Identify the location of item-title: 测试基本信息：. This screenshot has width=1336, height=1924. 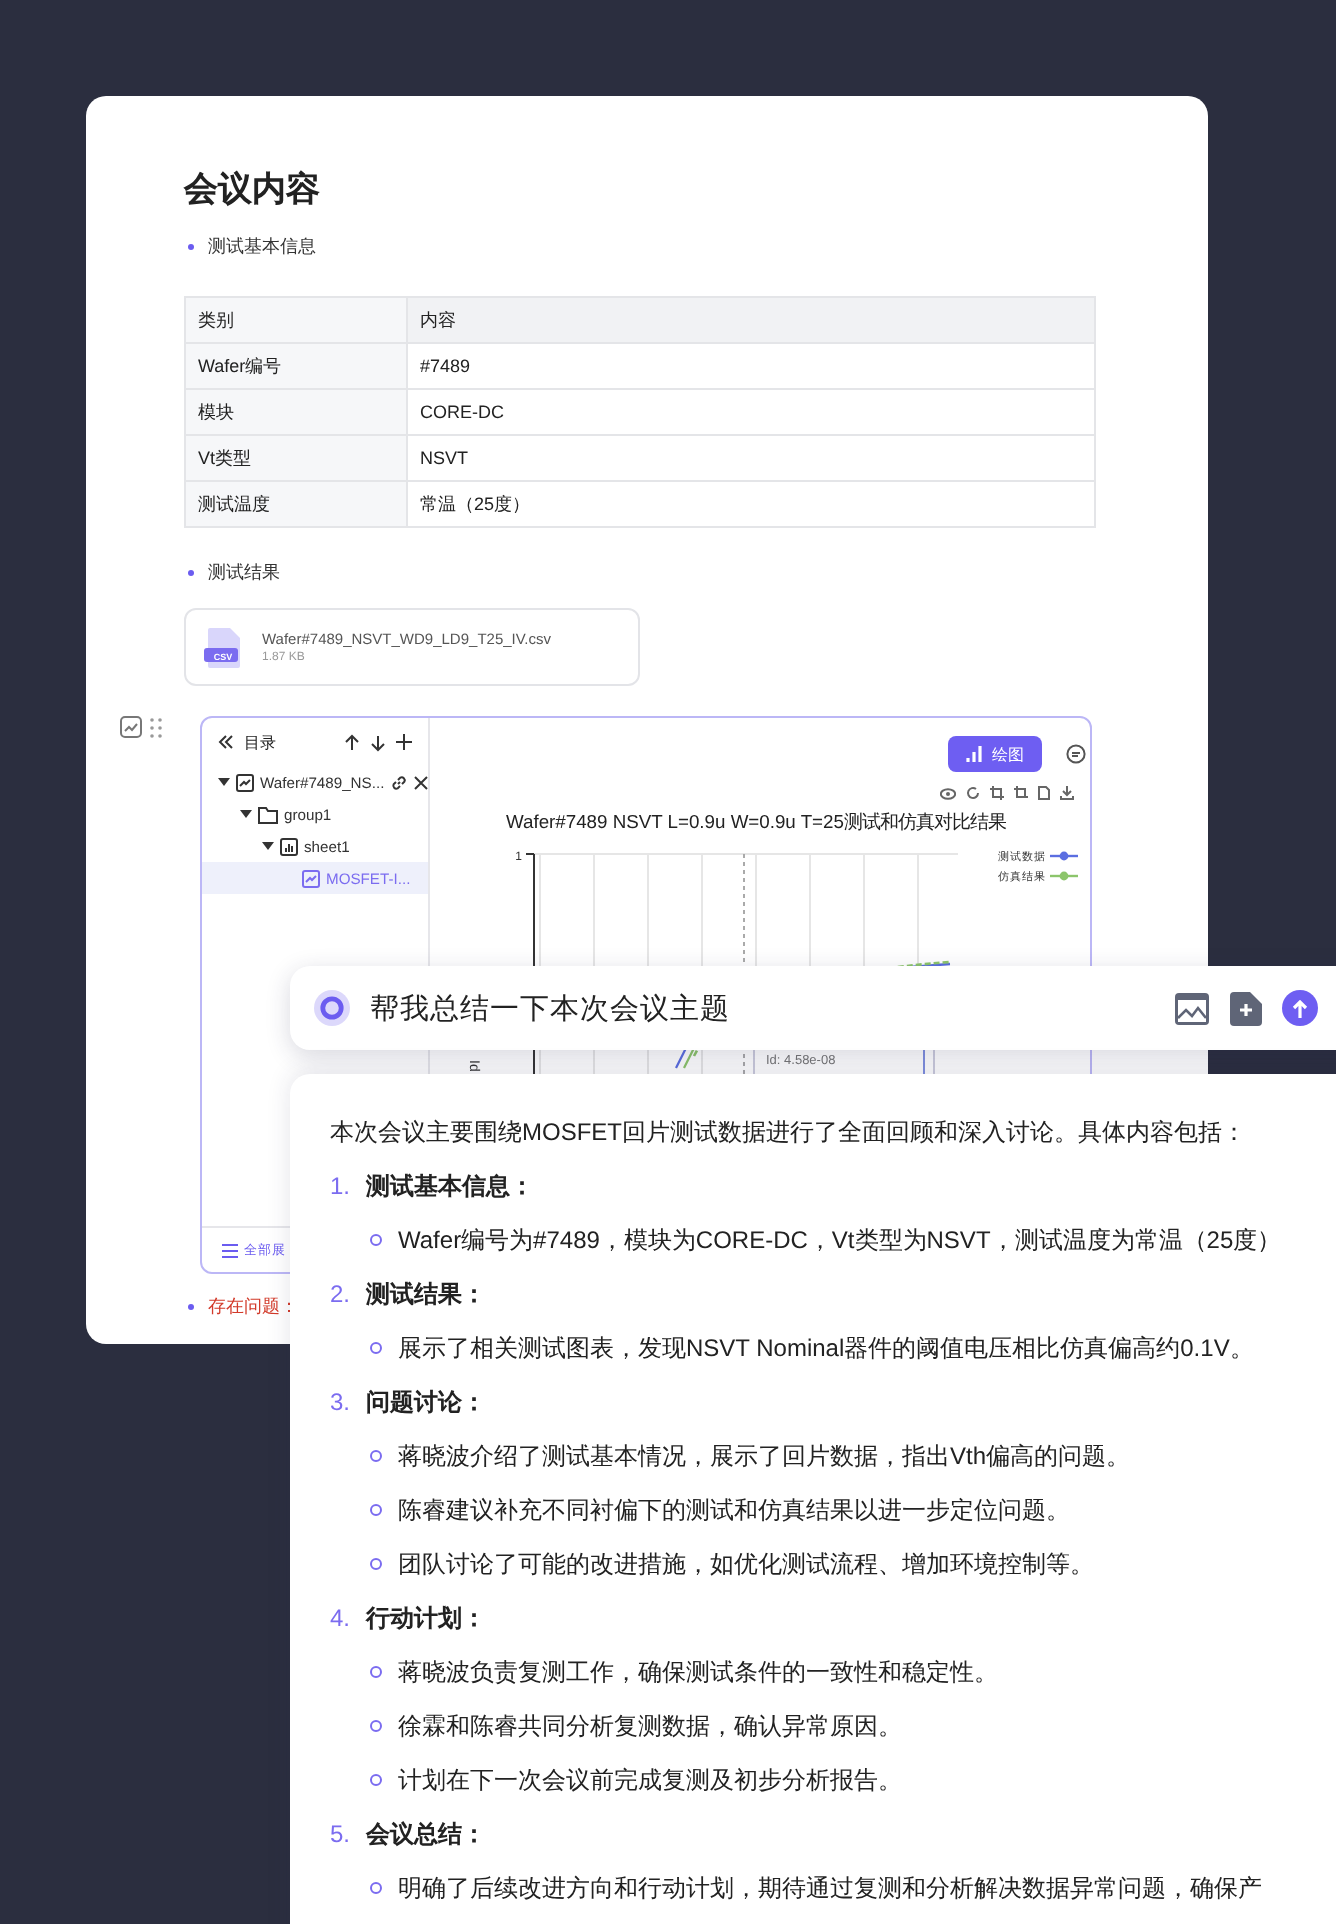
(450, 1186).